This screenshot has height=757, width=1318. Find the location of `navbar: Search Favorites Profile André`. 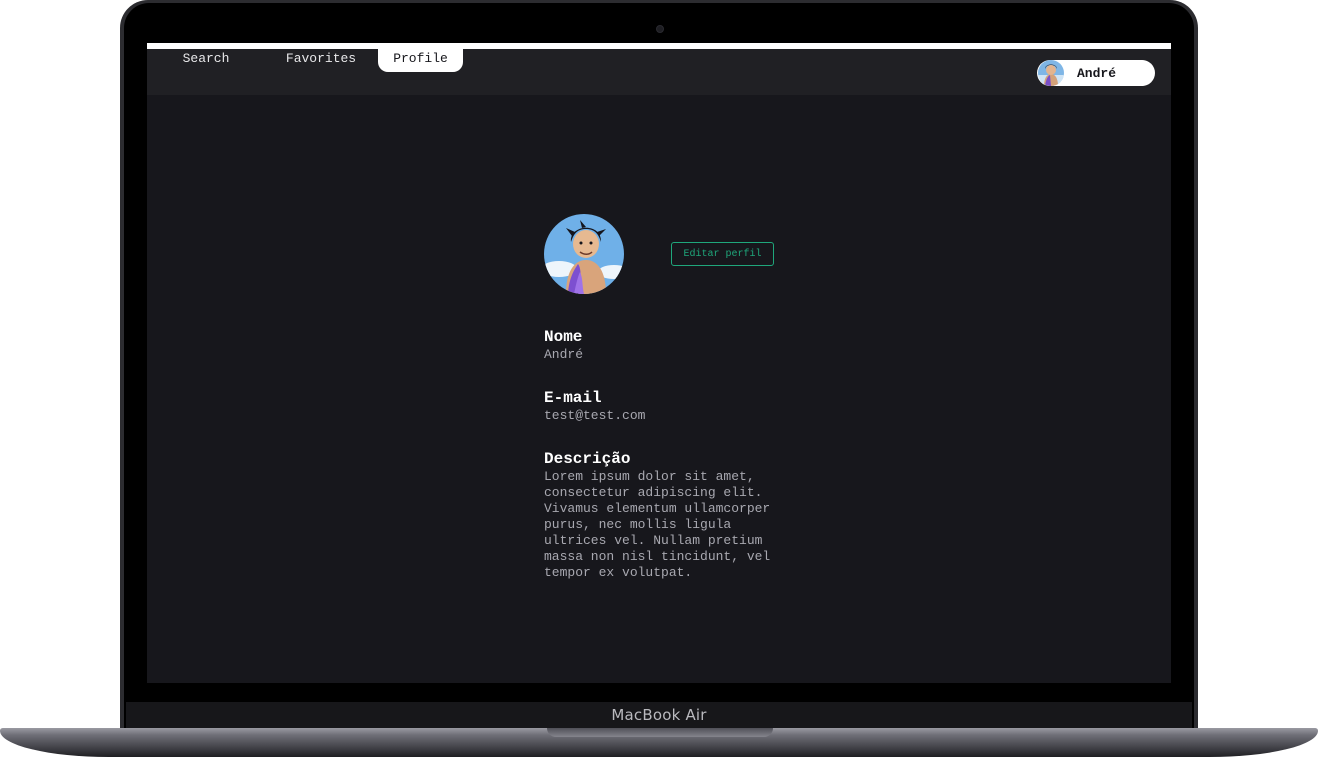

navbar: Search Favorites Profile André is located at coordinates (659, 72).